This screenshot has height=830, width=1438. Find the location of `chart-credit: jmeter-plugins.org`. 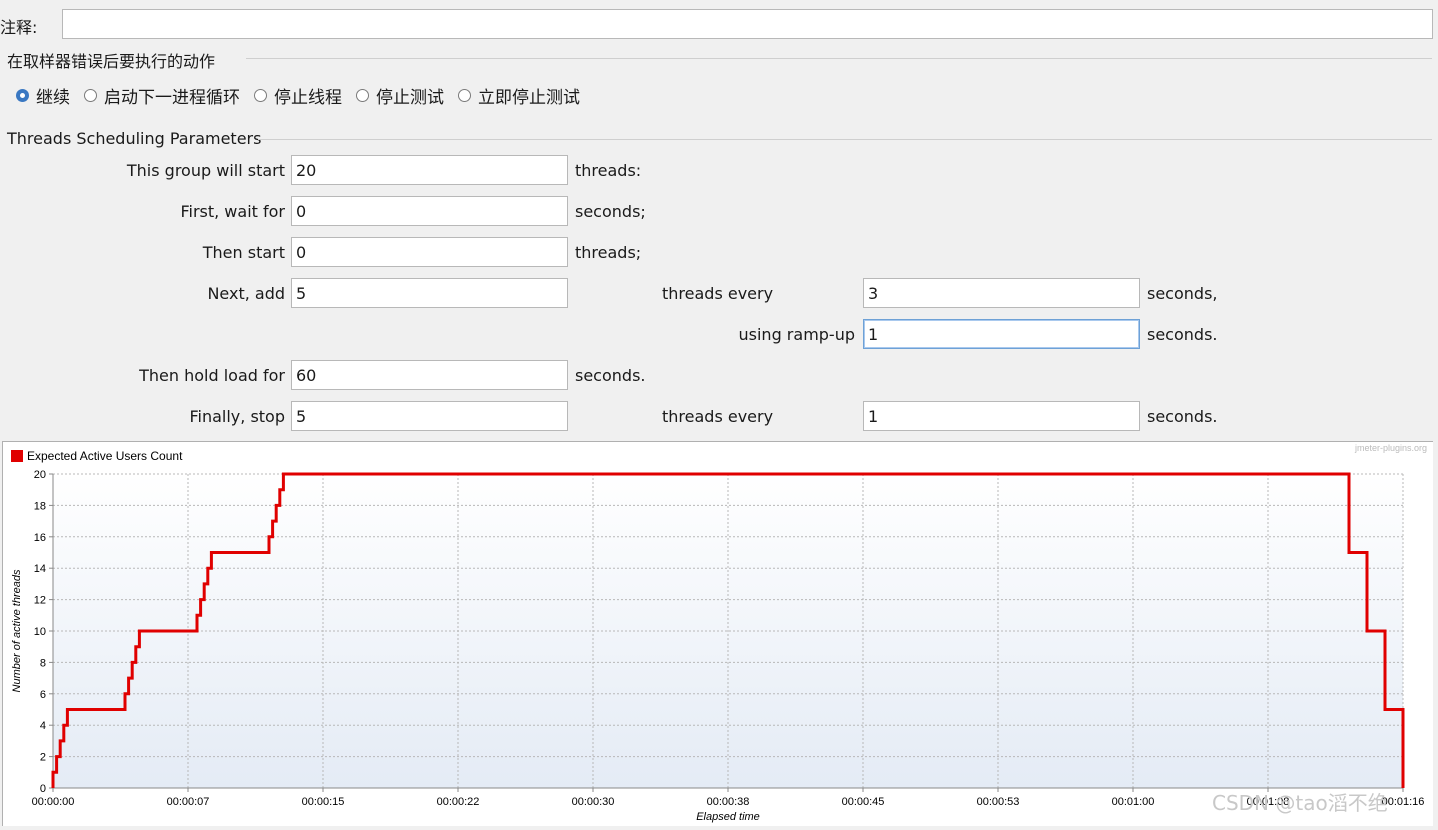

chart-credit: jmeter-plugins.org is located at coordinates (1390, 448).